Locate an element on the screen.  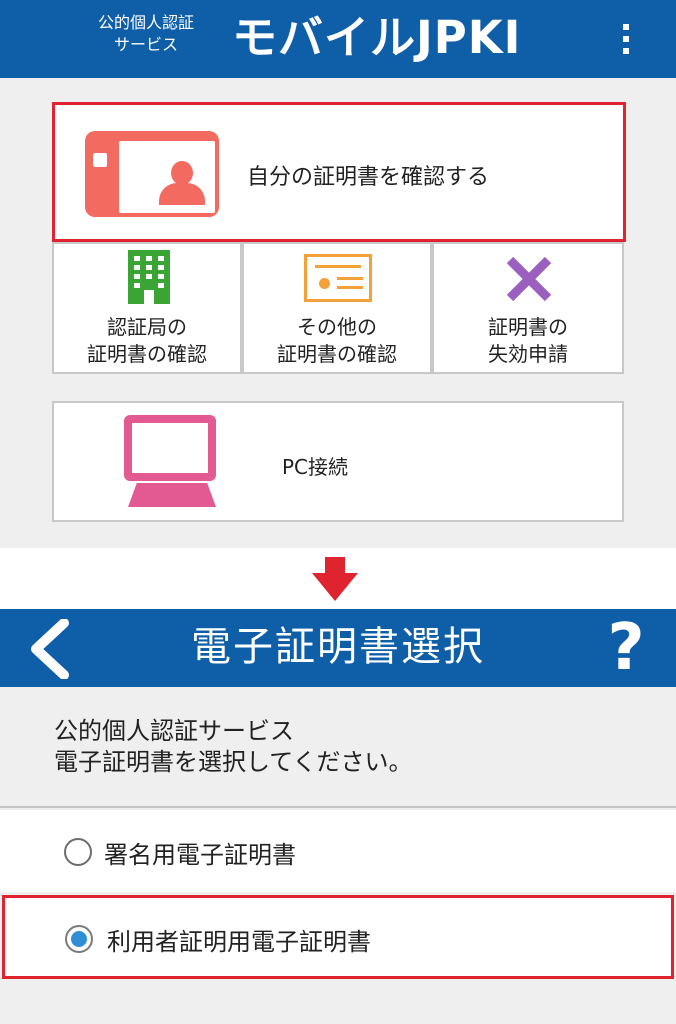
page-title: 電子証明書選択 is located at coordinates (338, 647).